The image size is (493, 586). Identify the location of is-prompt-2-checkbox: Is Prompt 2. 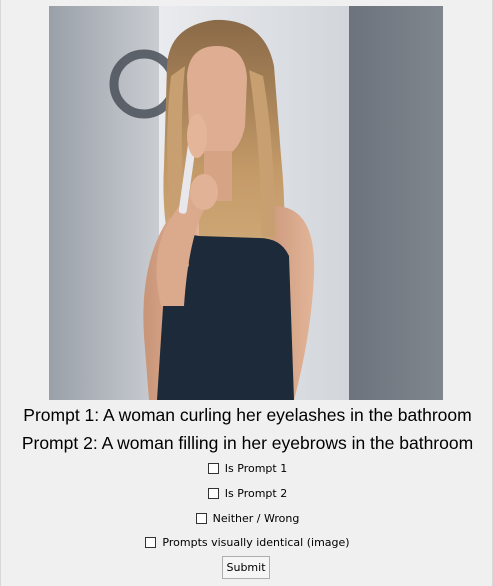
(247, 493).